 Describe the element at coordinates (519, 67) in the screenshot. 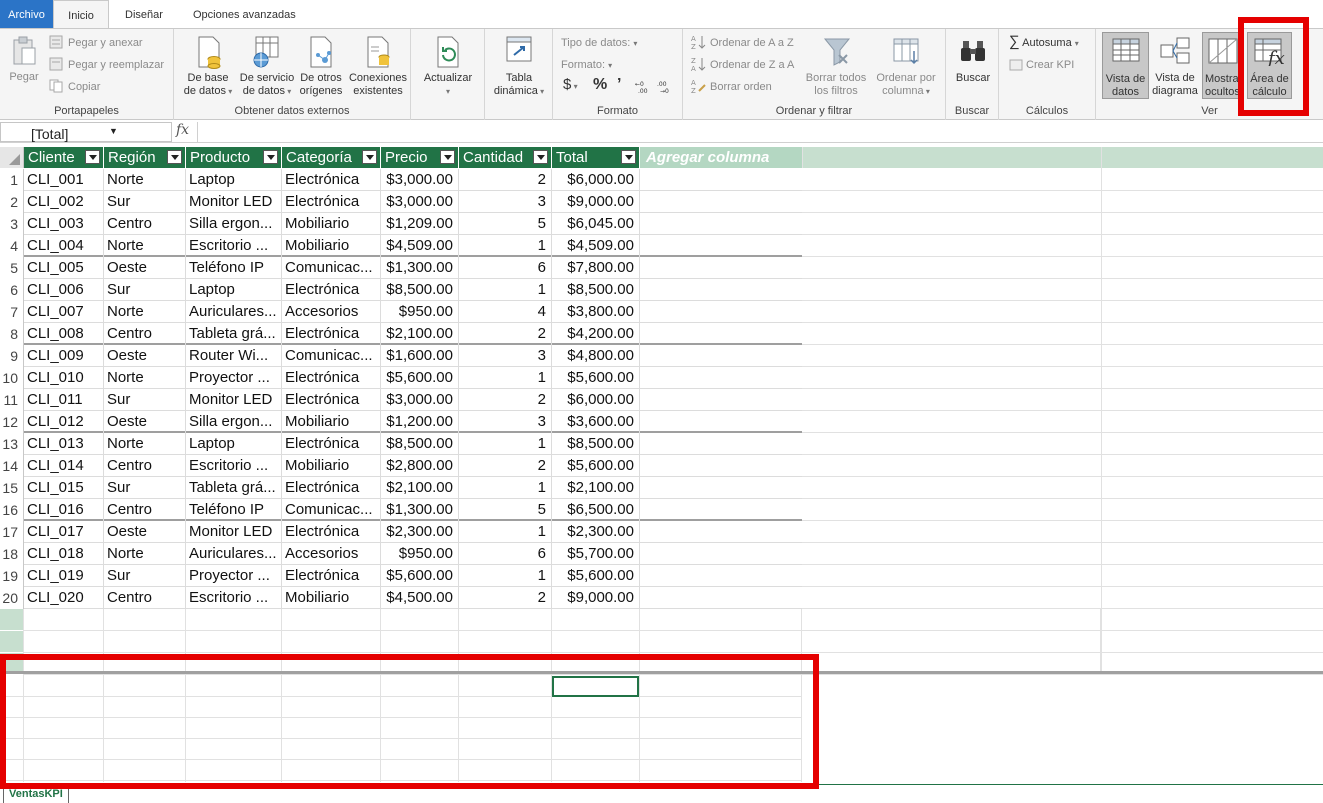

I see `pivot-table-button: Tabla dinámica ▾` at that location.